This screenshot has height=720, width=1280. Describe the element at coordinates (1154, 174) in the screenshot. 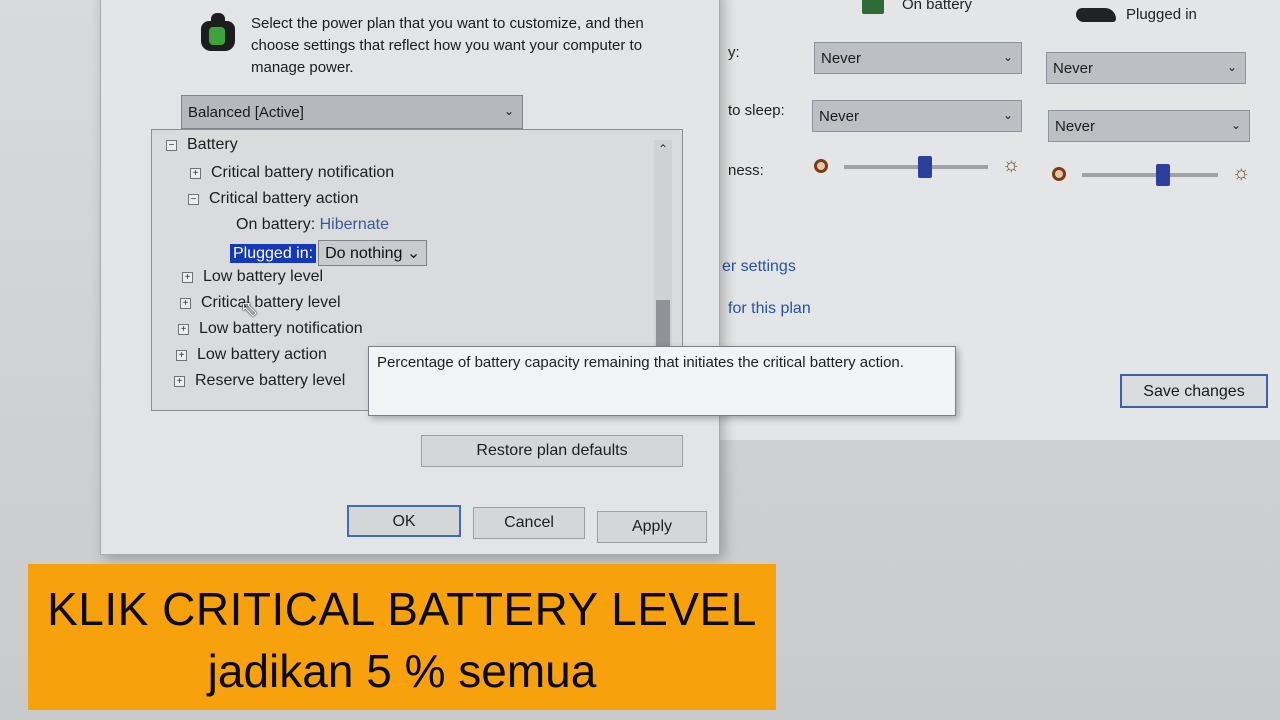

I see `brightness-plugged-in-slider: ☼` at that location.